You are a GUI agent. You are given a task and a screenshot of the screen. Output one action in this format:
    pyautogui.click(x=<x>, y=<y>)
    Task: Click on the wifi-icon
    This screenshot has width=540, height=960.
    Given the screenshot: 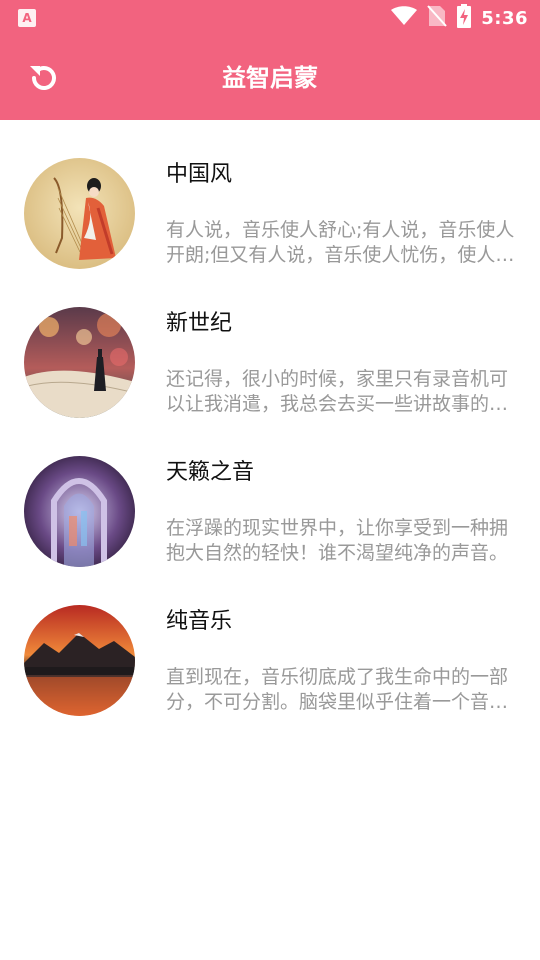 What is the action you would take?
    pyautogui.click(x=404, y=18)
    